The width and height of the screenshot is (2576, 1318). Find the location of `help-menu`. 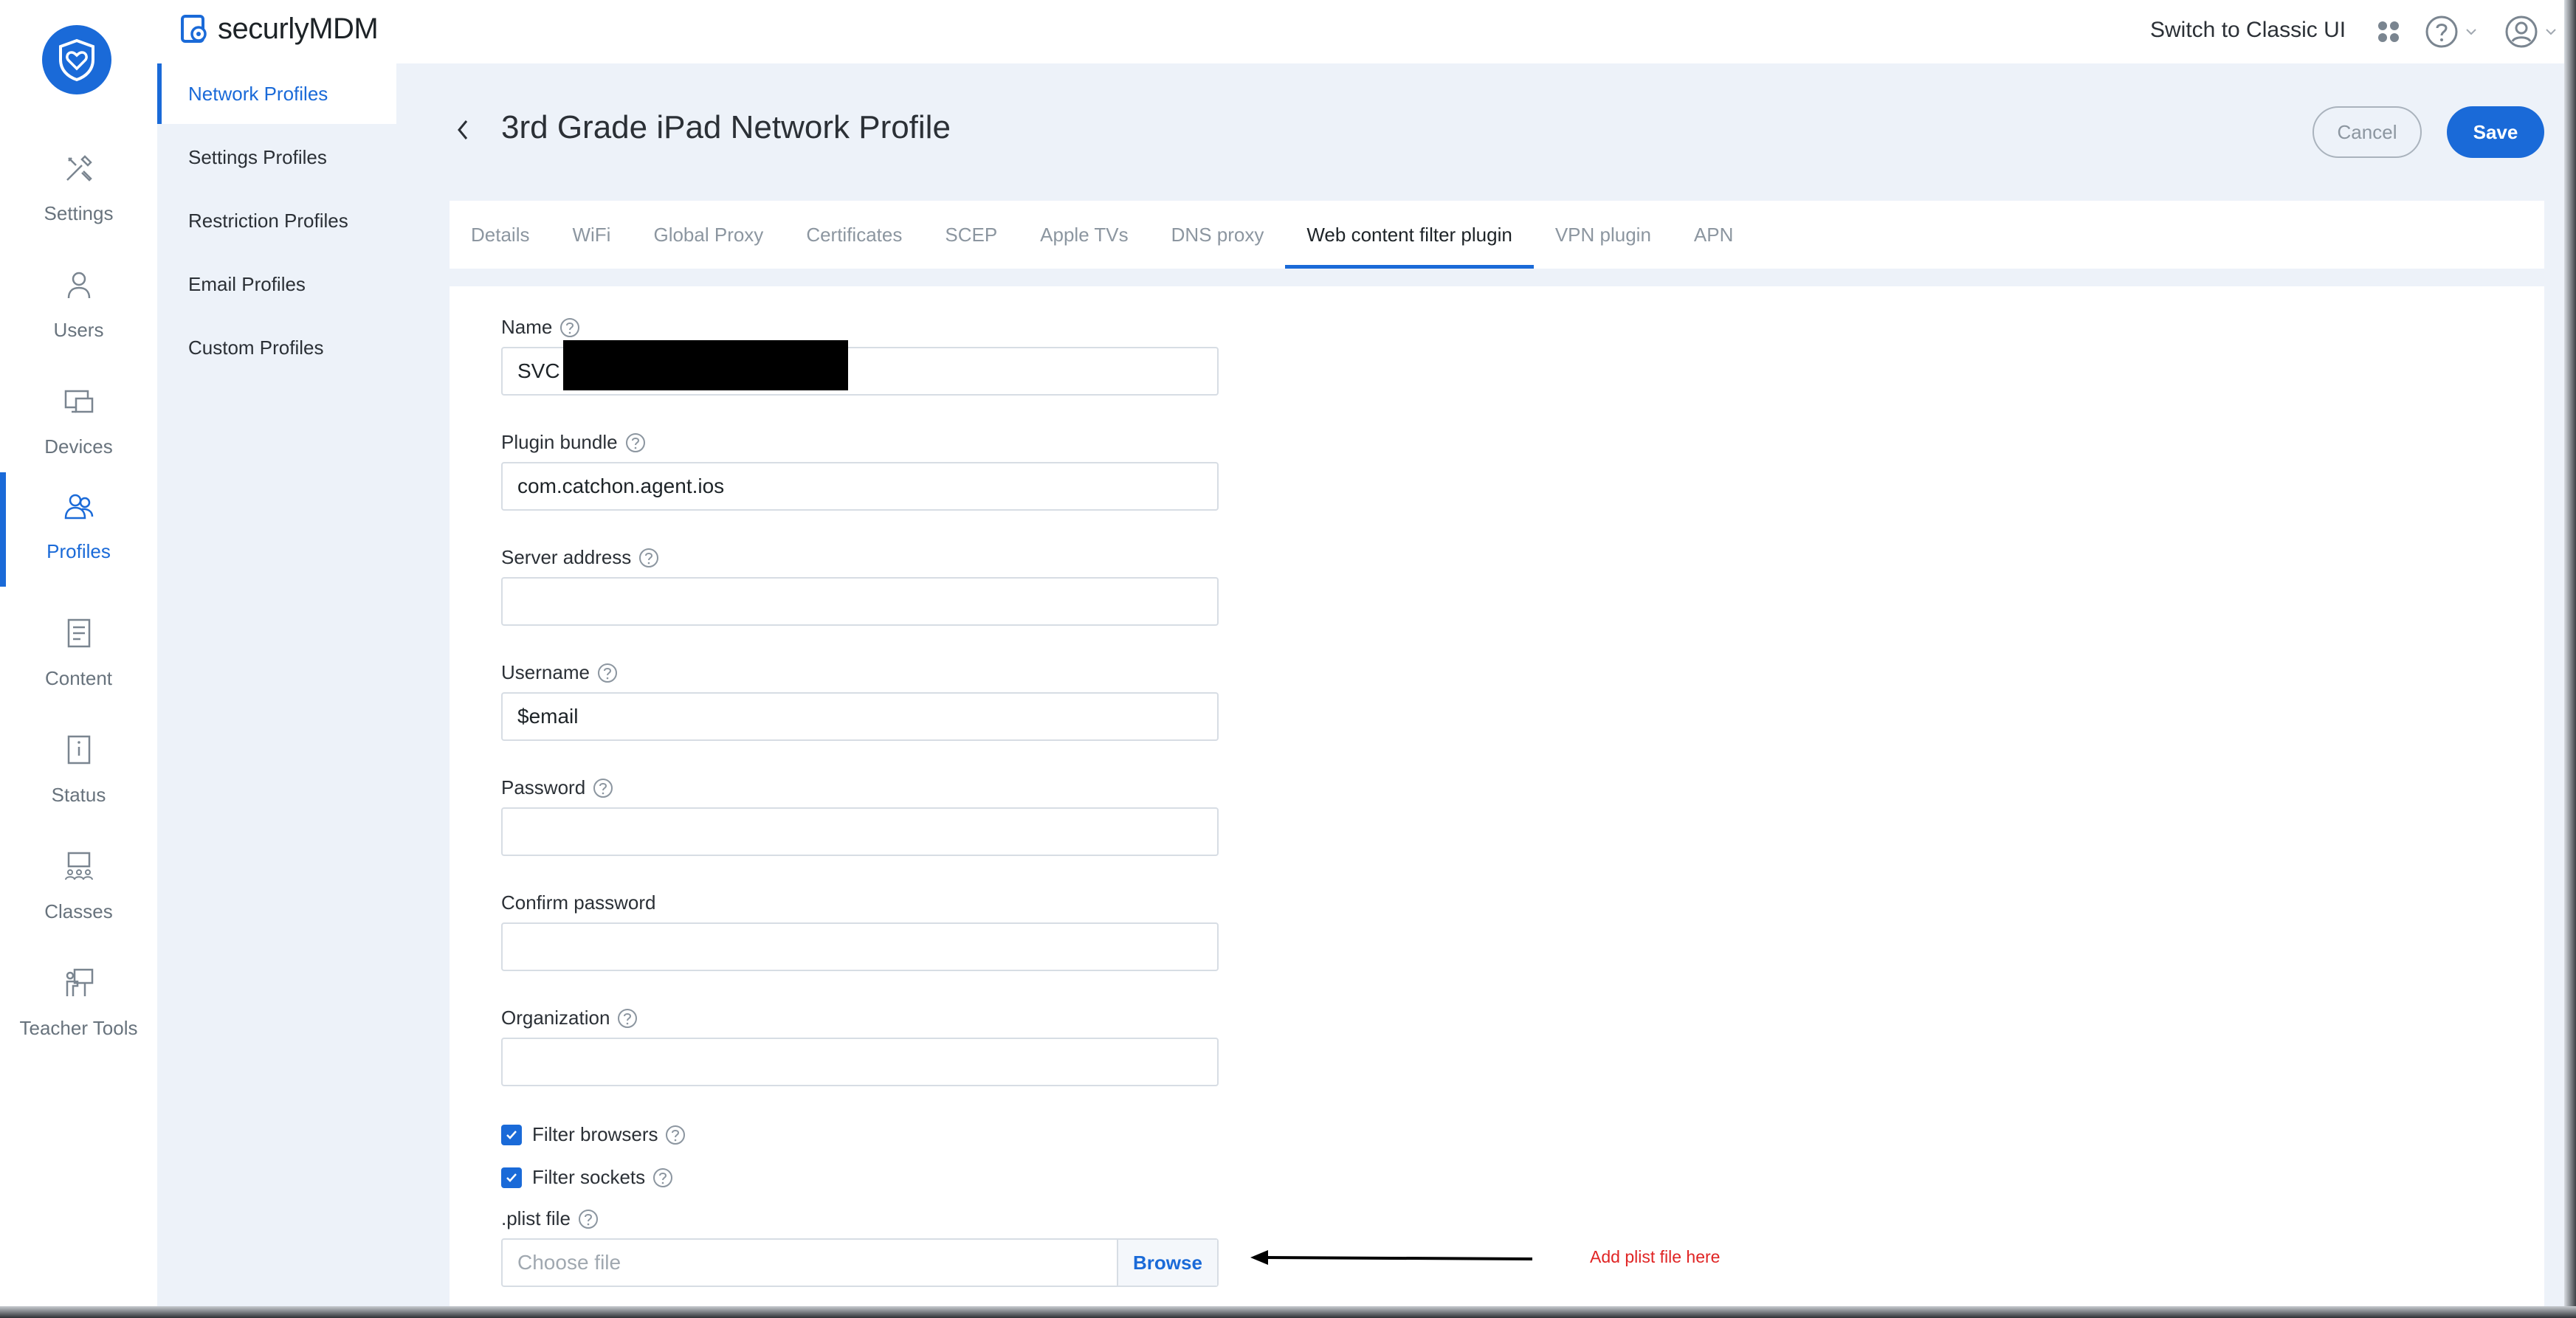

help-menu is located at coordinates (2452, 32).